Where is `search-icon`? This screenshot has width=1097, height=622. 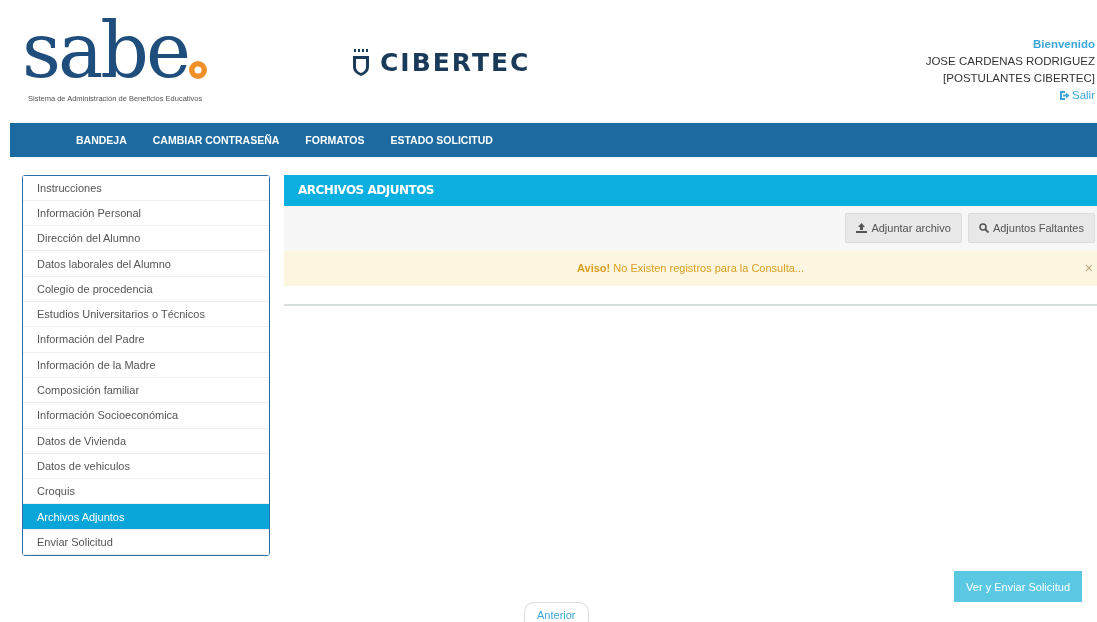 search-icon is located at coordinates (983, 228).